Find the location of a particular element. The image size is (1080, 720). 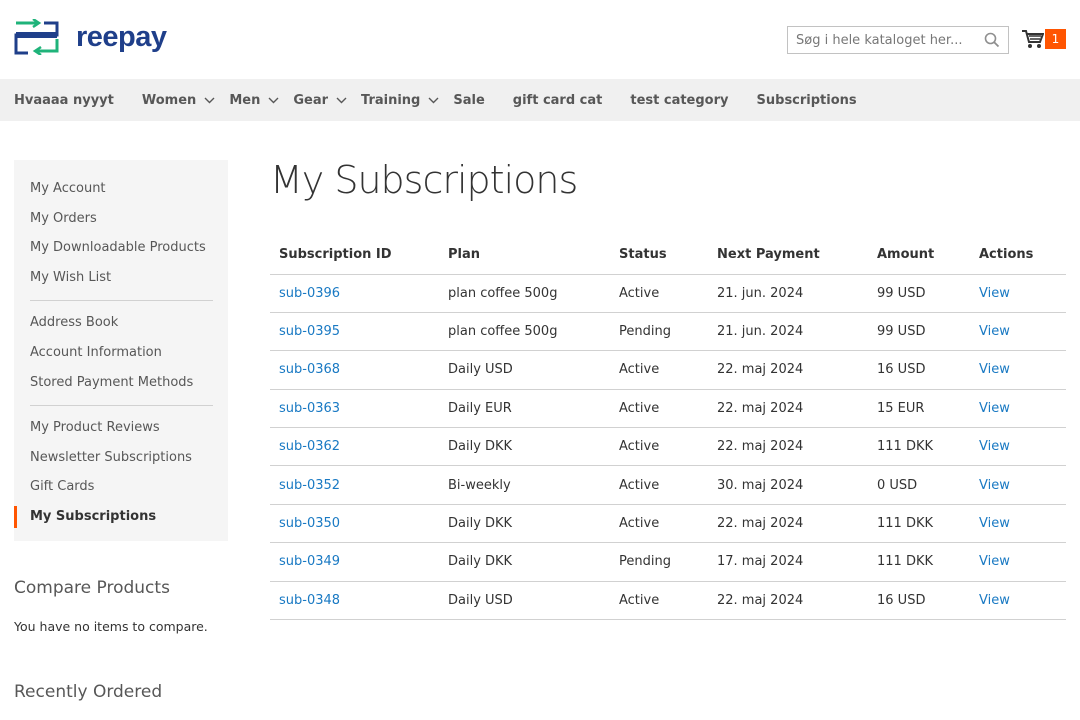

nav-item-hvaaaa-nyyyt: Hvaaaa nyyyt is located at coordinates (64, 100).